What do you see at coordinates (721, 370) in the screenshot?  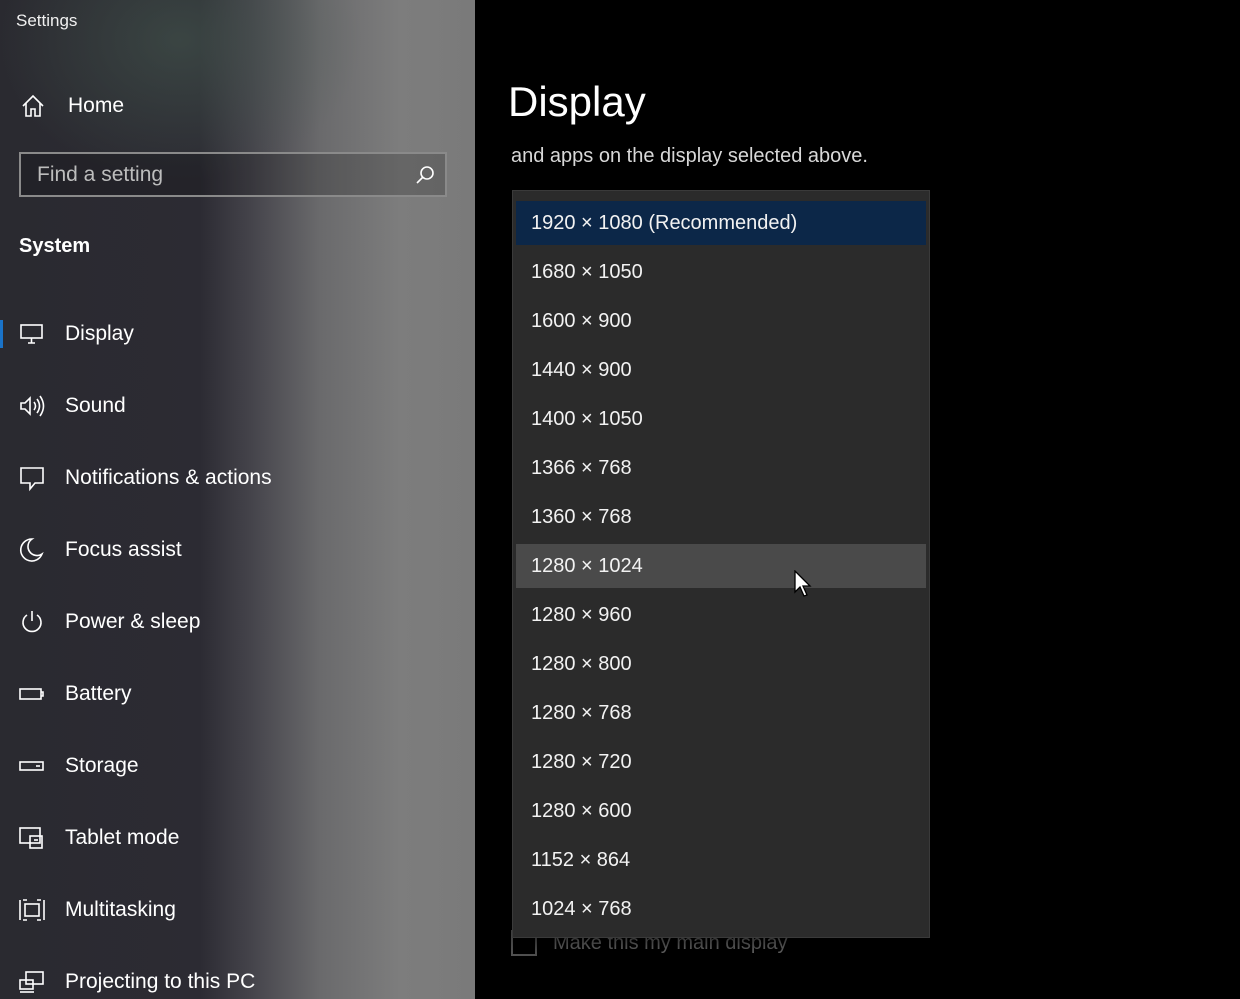 I see `resolution-option: 1440 × 900` at bounding box center [721, 370].